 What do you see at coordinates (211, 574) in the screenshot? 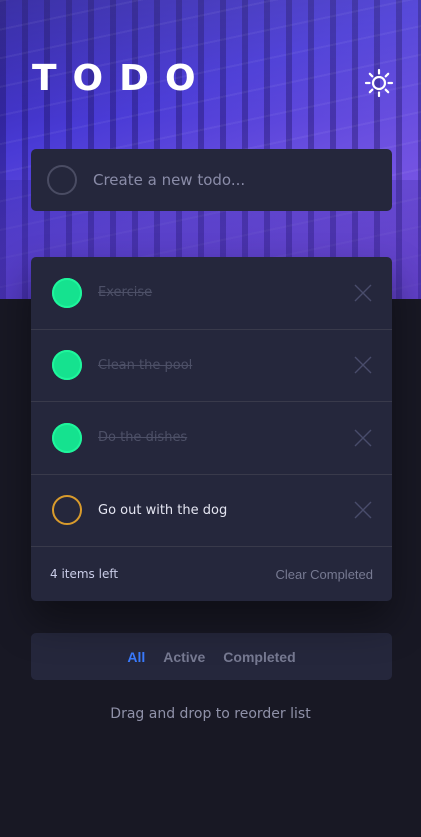
I see `list-footer: 4 items left Clear Completed` at bounding box center [211, 574].